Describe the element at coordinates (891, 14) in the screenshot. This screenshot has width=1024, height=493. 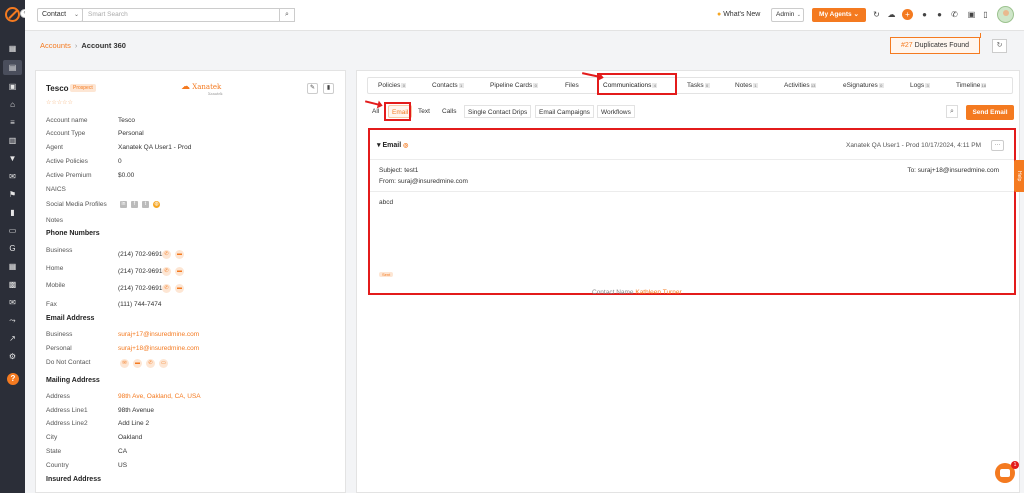
I see `cloud-icon: ☁` at that location.